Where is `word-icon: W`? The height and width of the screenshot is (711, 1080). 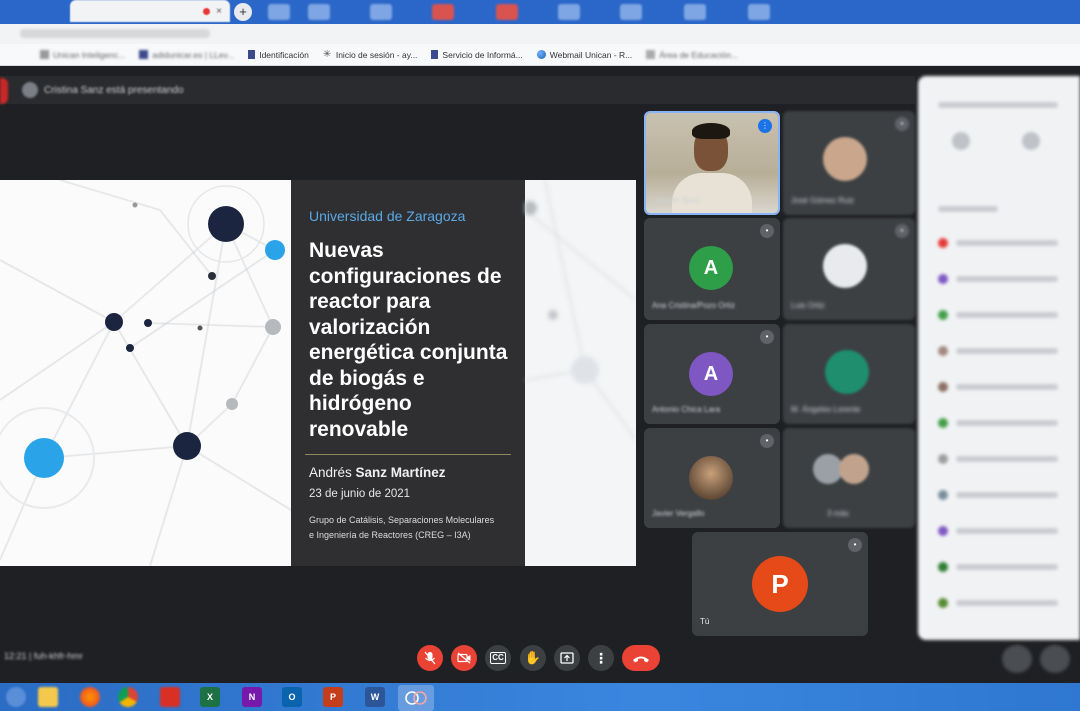
word-icon: W is located at coordinates (375, 697).